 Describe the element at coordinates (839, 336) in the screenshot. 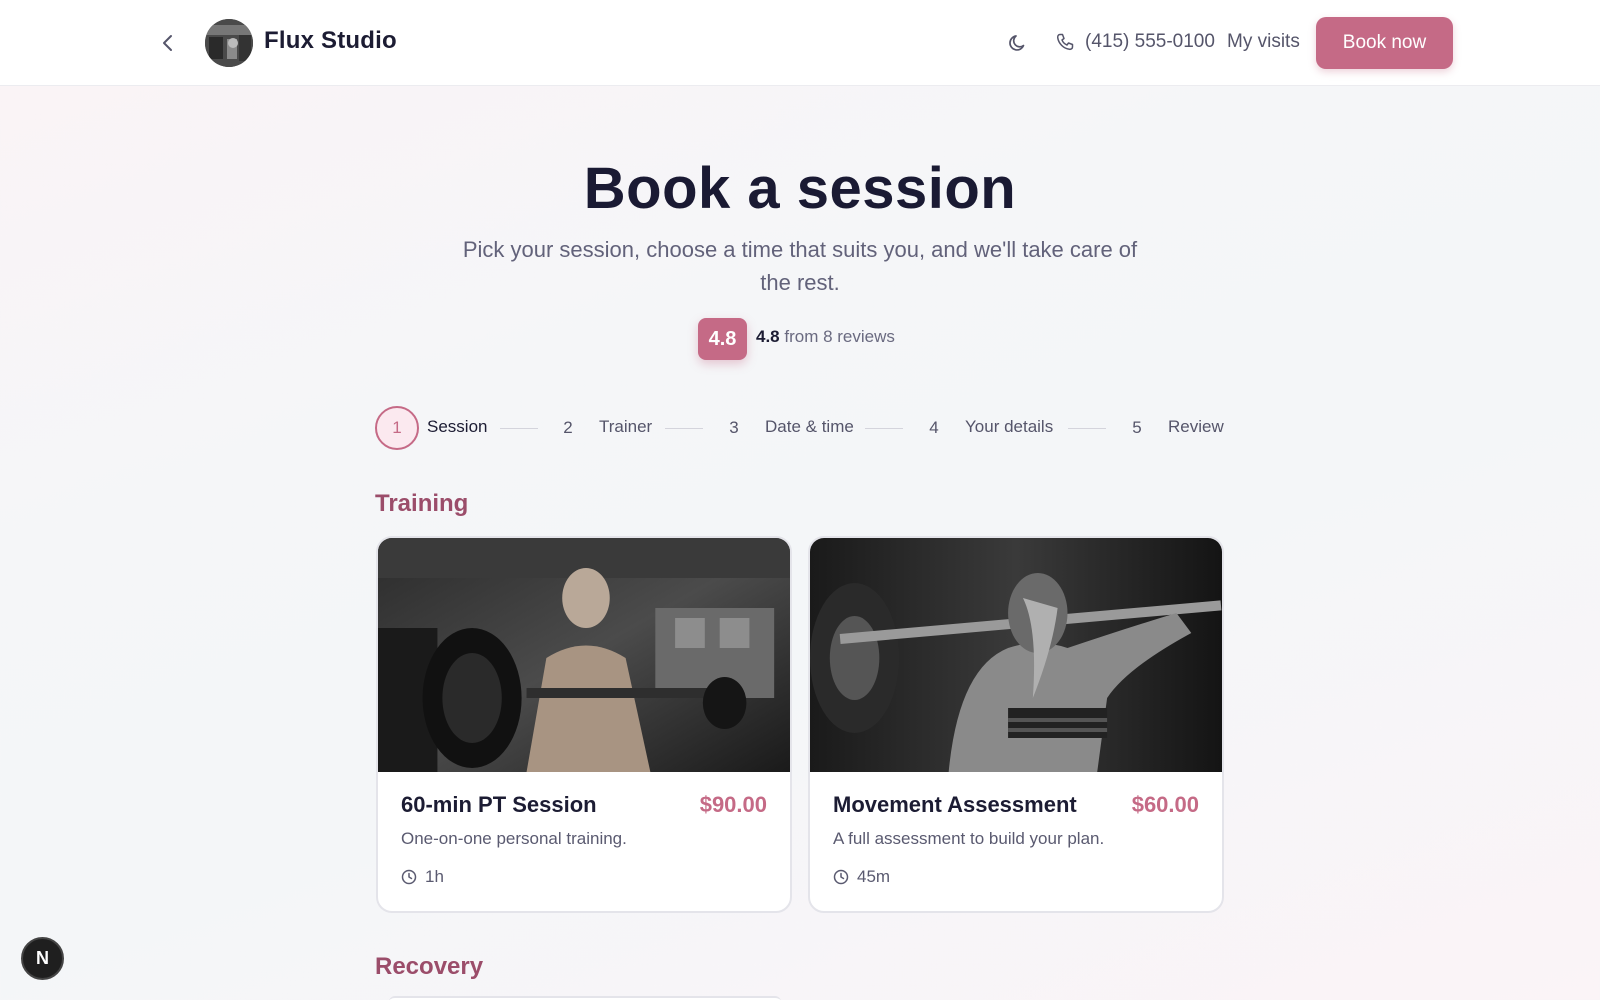

I see `rating-count: from 8 reviews` at that location.